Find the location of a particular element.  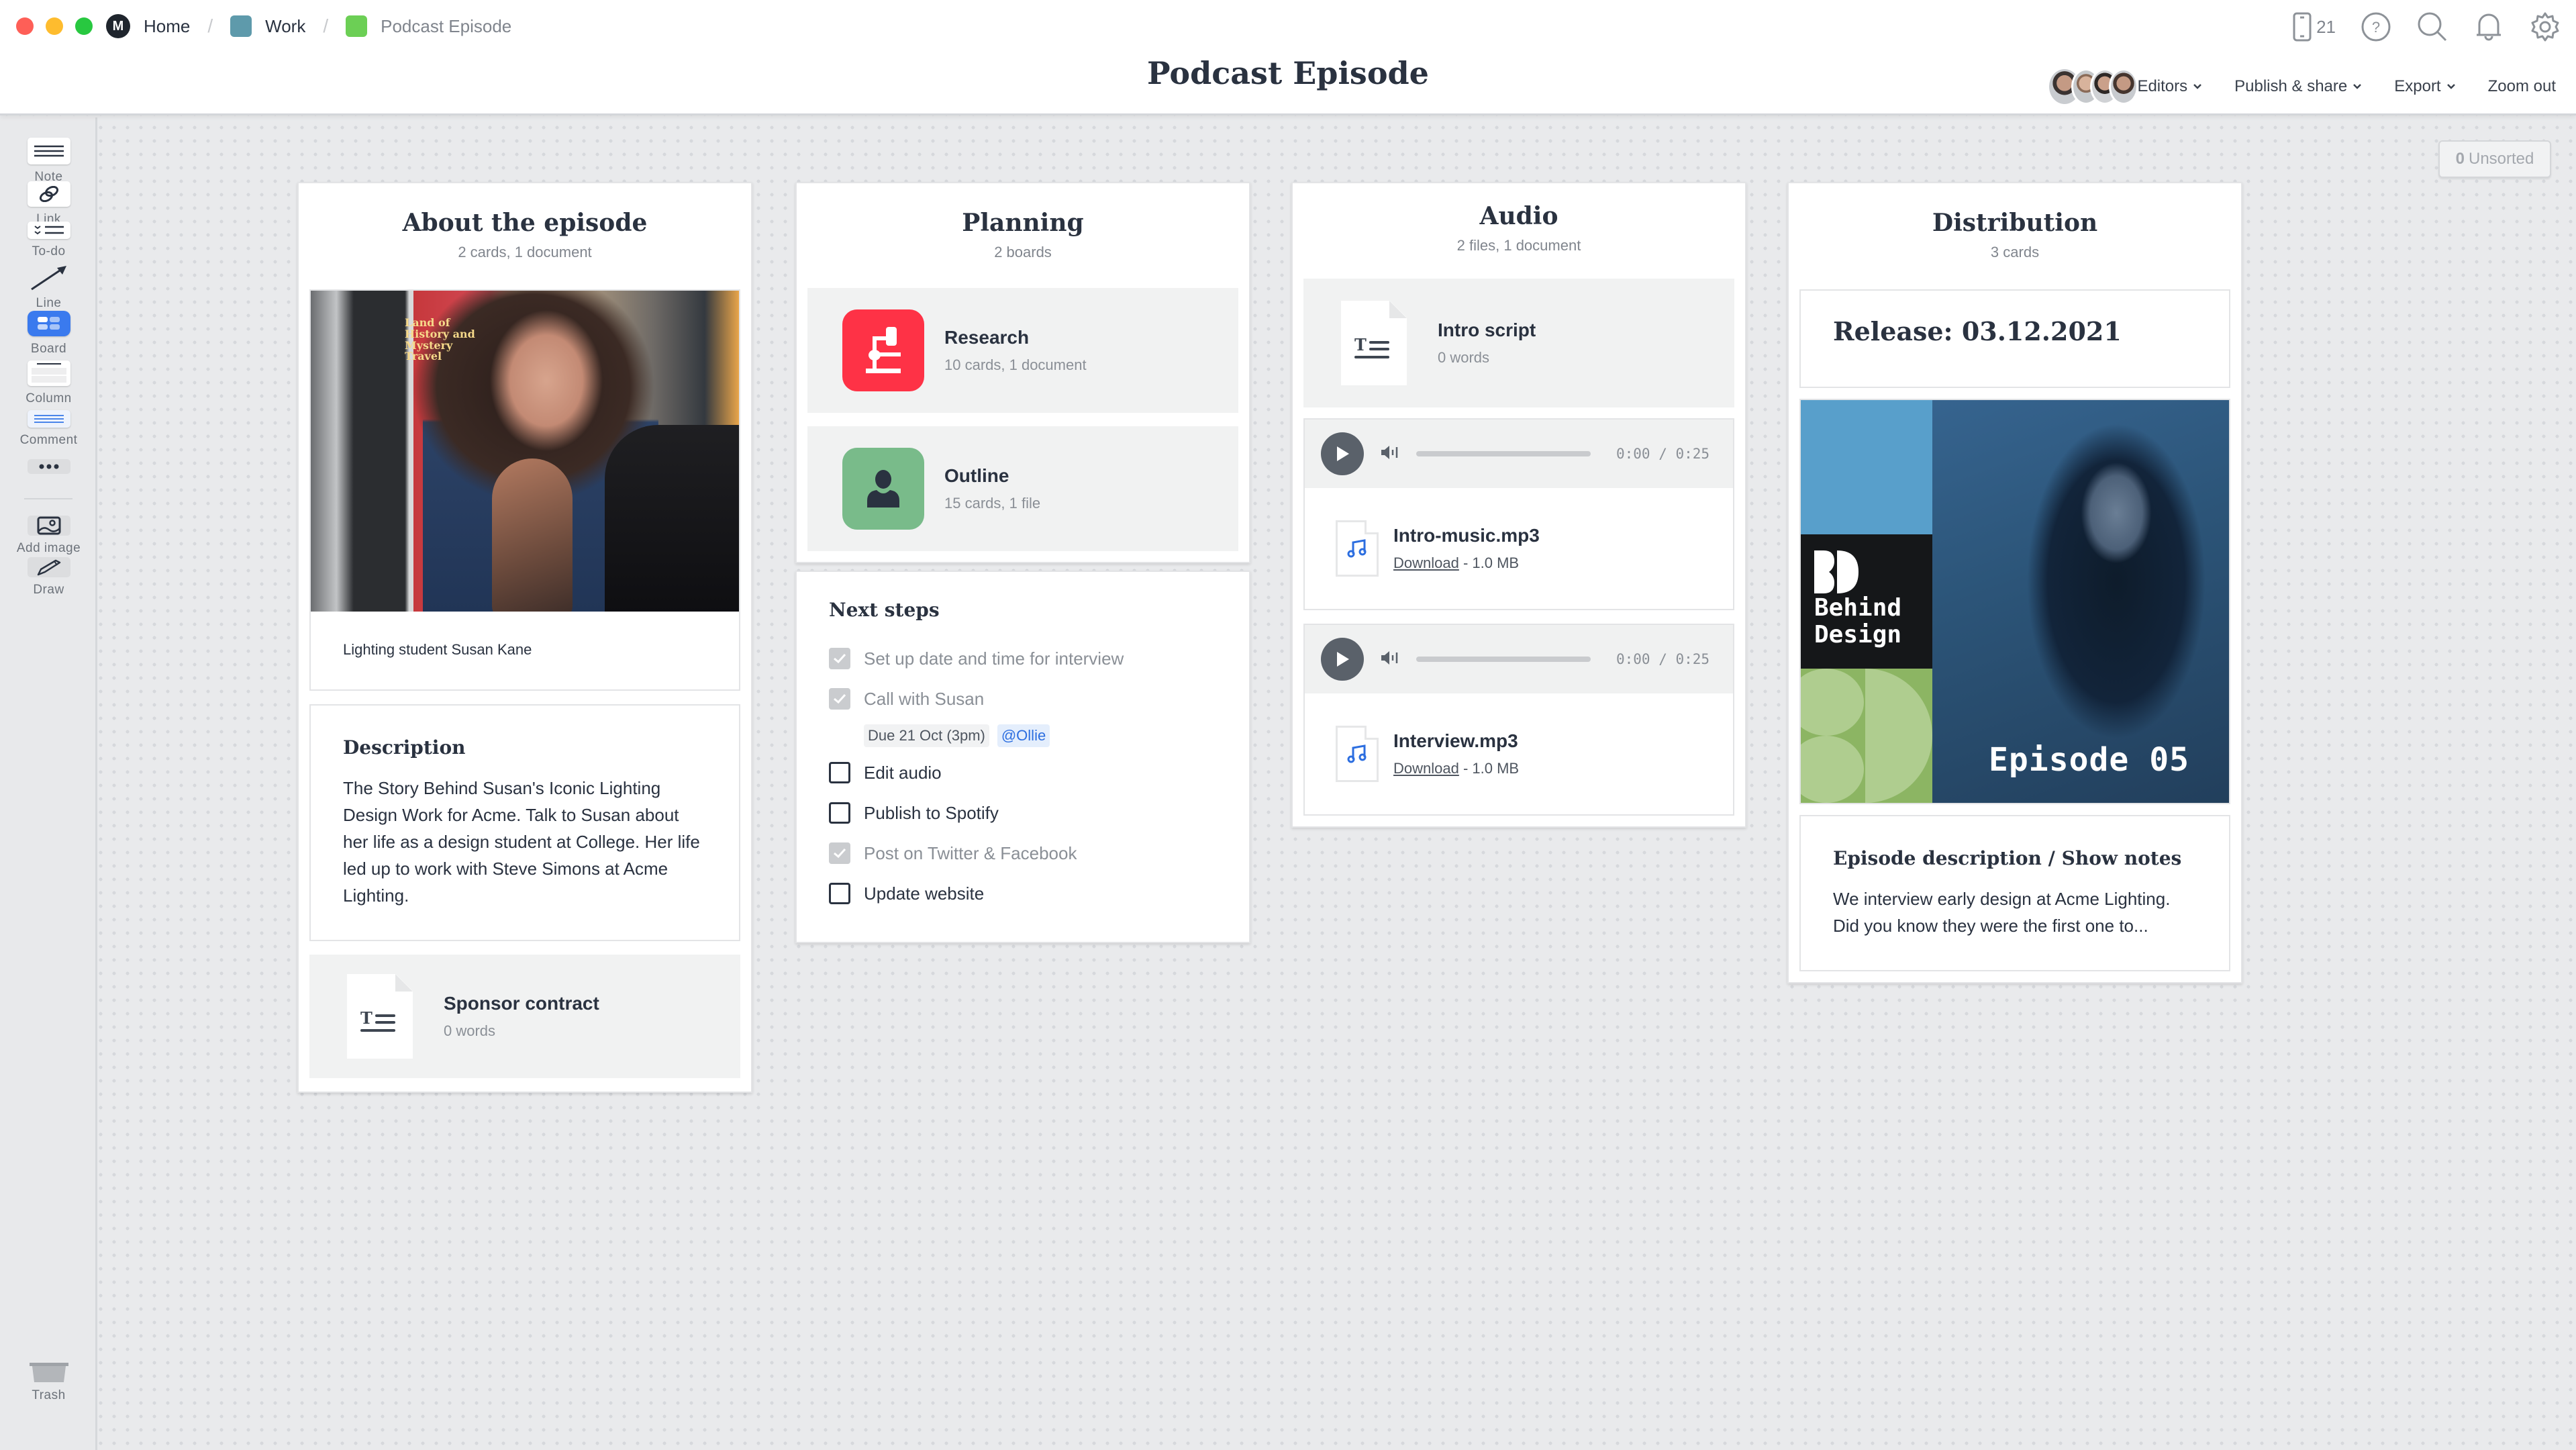

column-title: Distribution is located at coordinates (2015, 223).